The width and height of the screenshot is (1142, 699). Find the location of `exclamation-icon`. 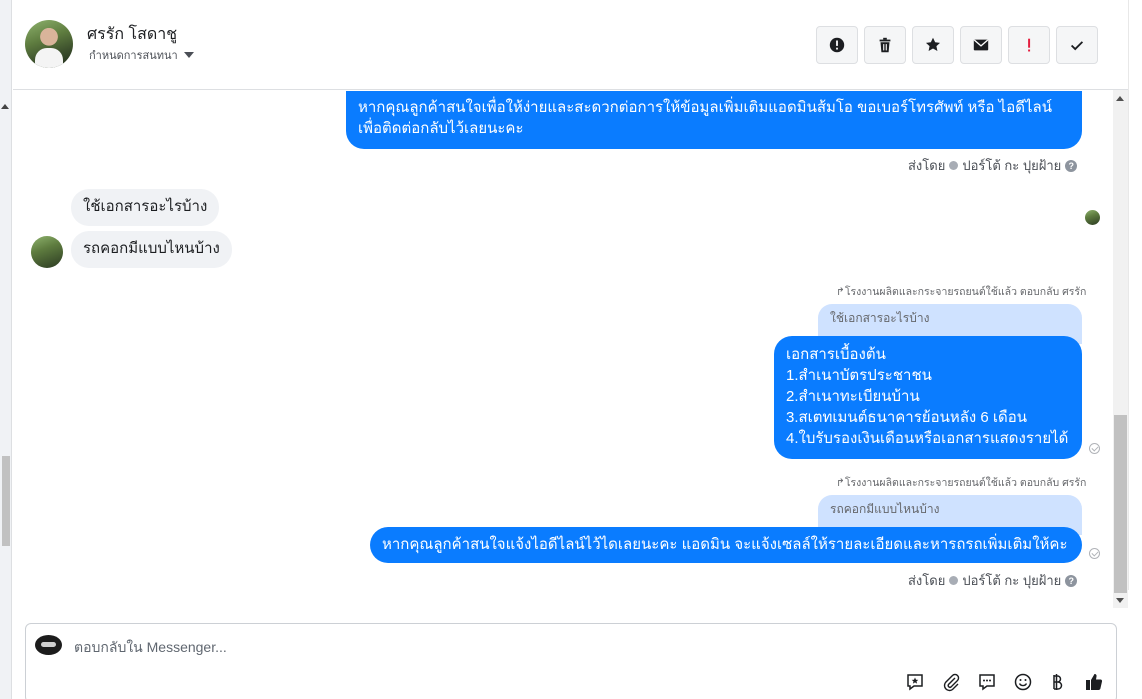

exclamation-icon is located at coordinates (1029, 45).